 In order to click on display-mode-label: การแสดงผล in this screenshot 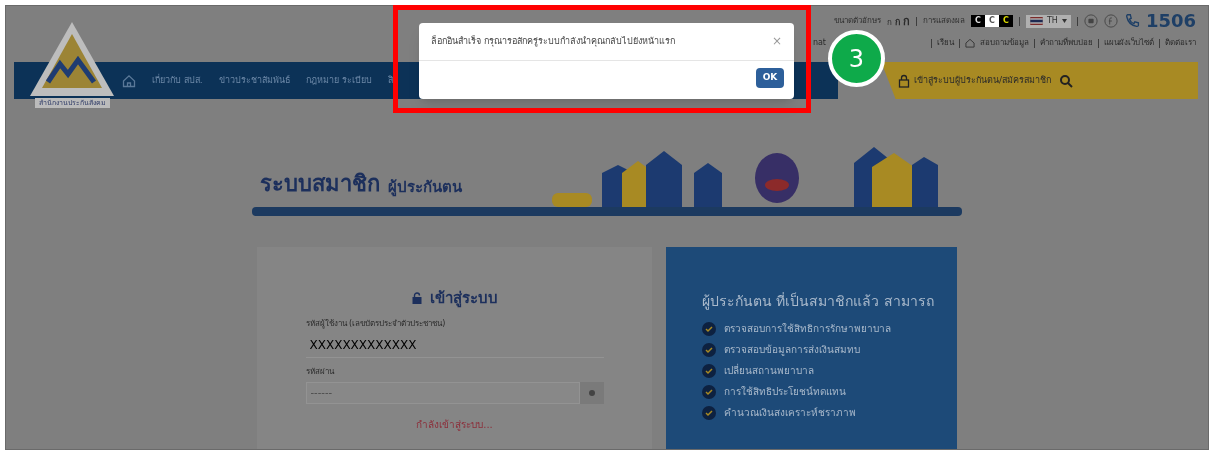, I will do `click(944, 21)`.